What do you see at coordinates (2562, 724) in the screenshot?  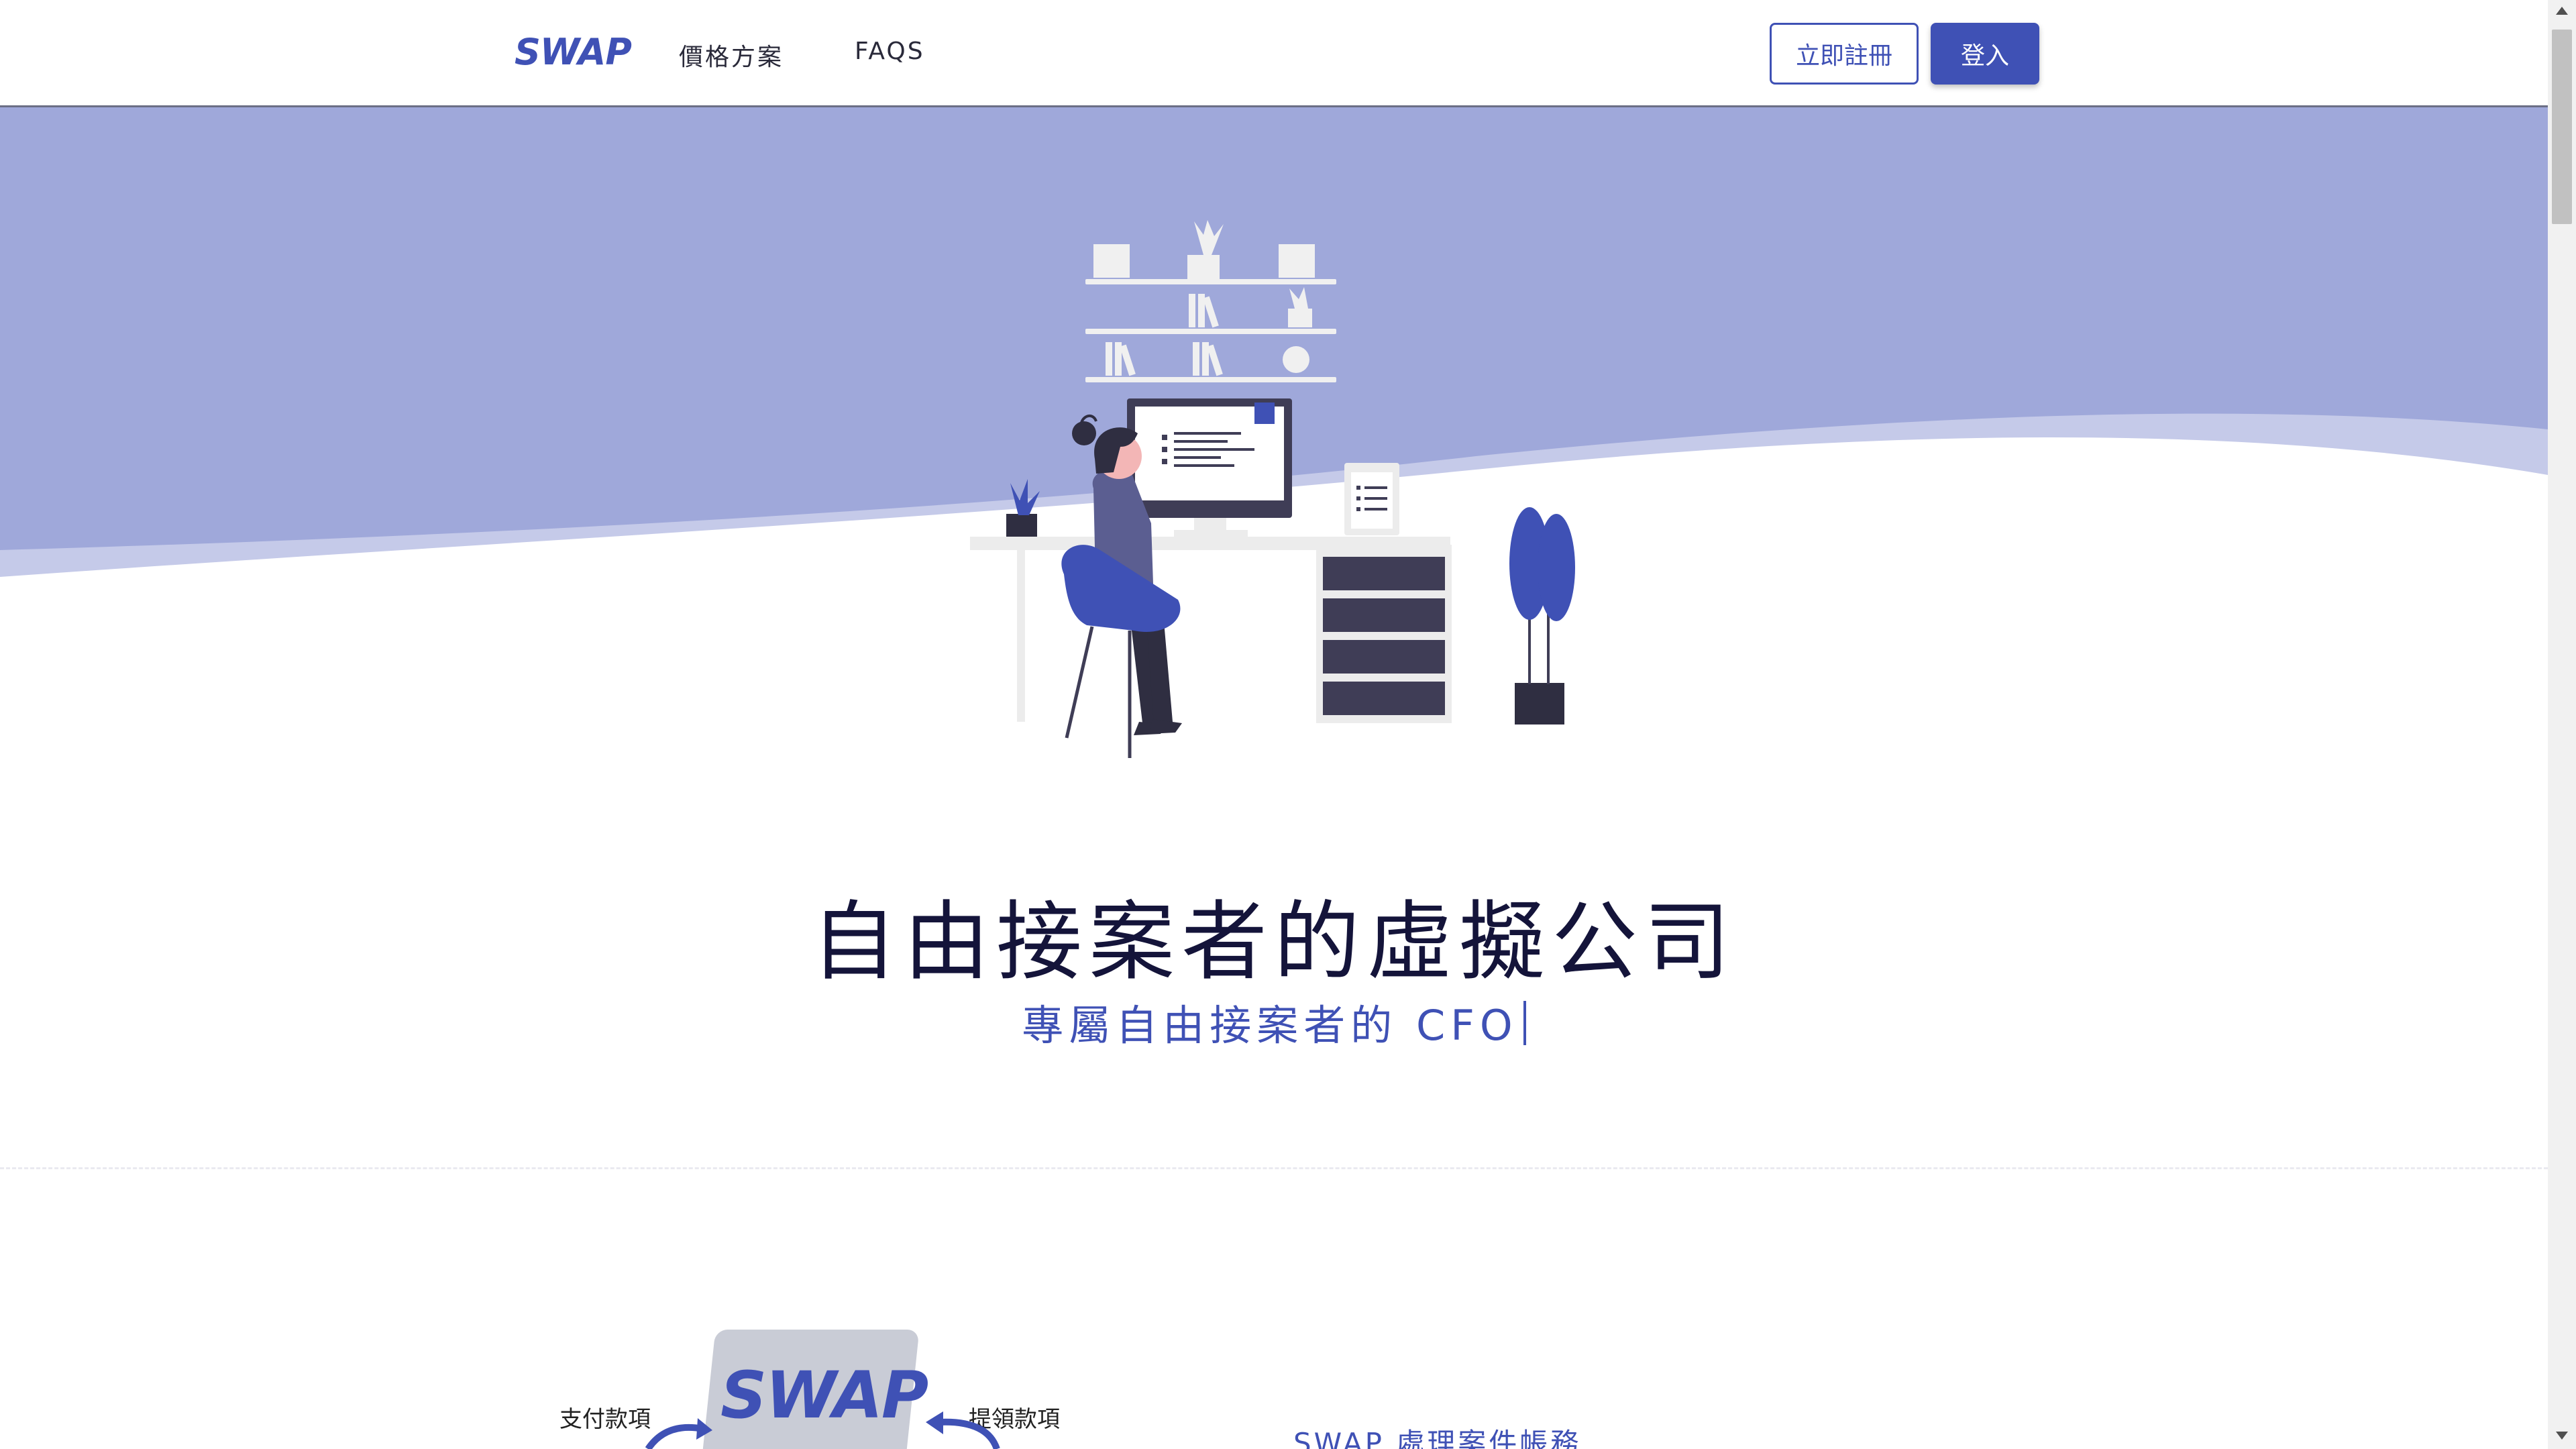 I see `page-scrollbar` at bounding box center [2562, 724].